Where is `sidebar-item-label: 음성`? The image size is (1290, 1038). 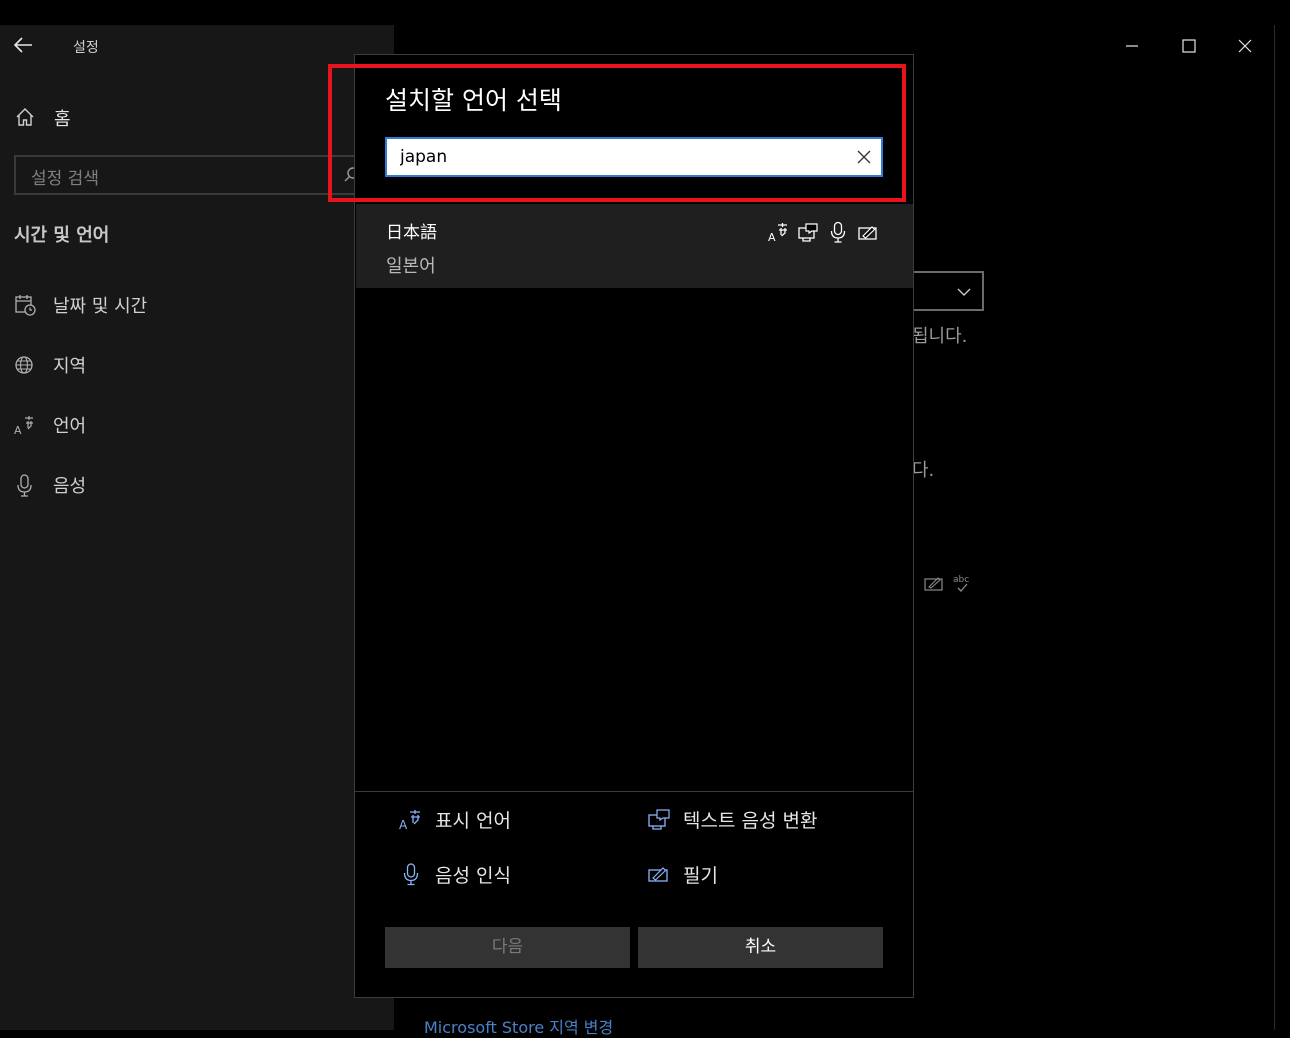 sidebar-item-label: 음성 is located at coordinates (70, 486).